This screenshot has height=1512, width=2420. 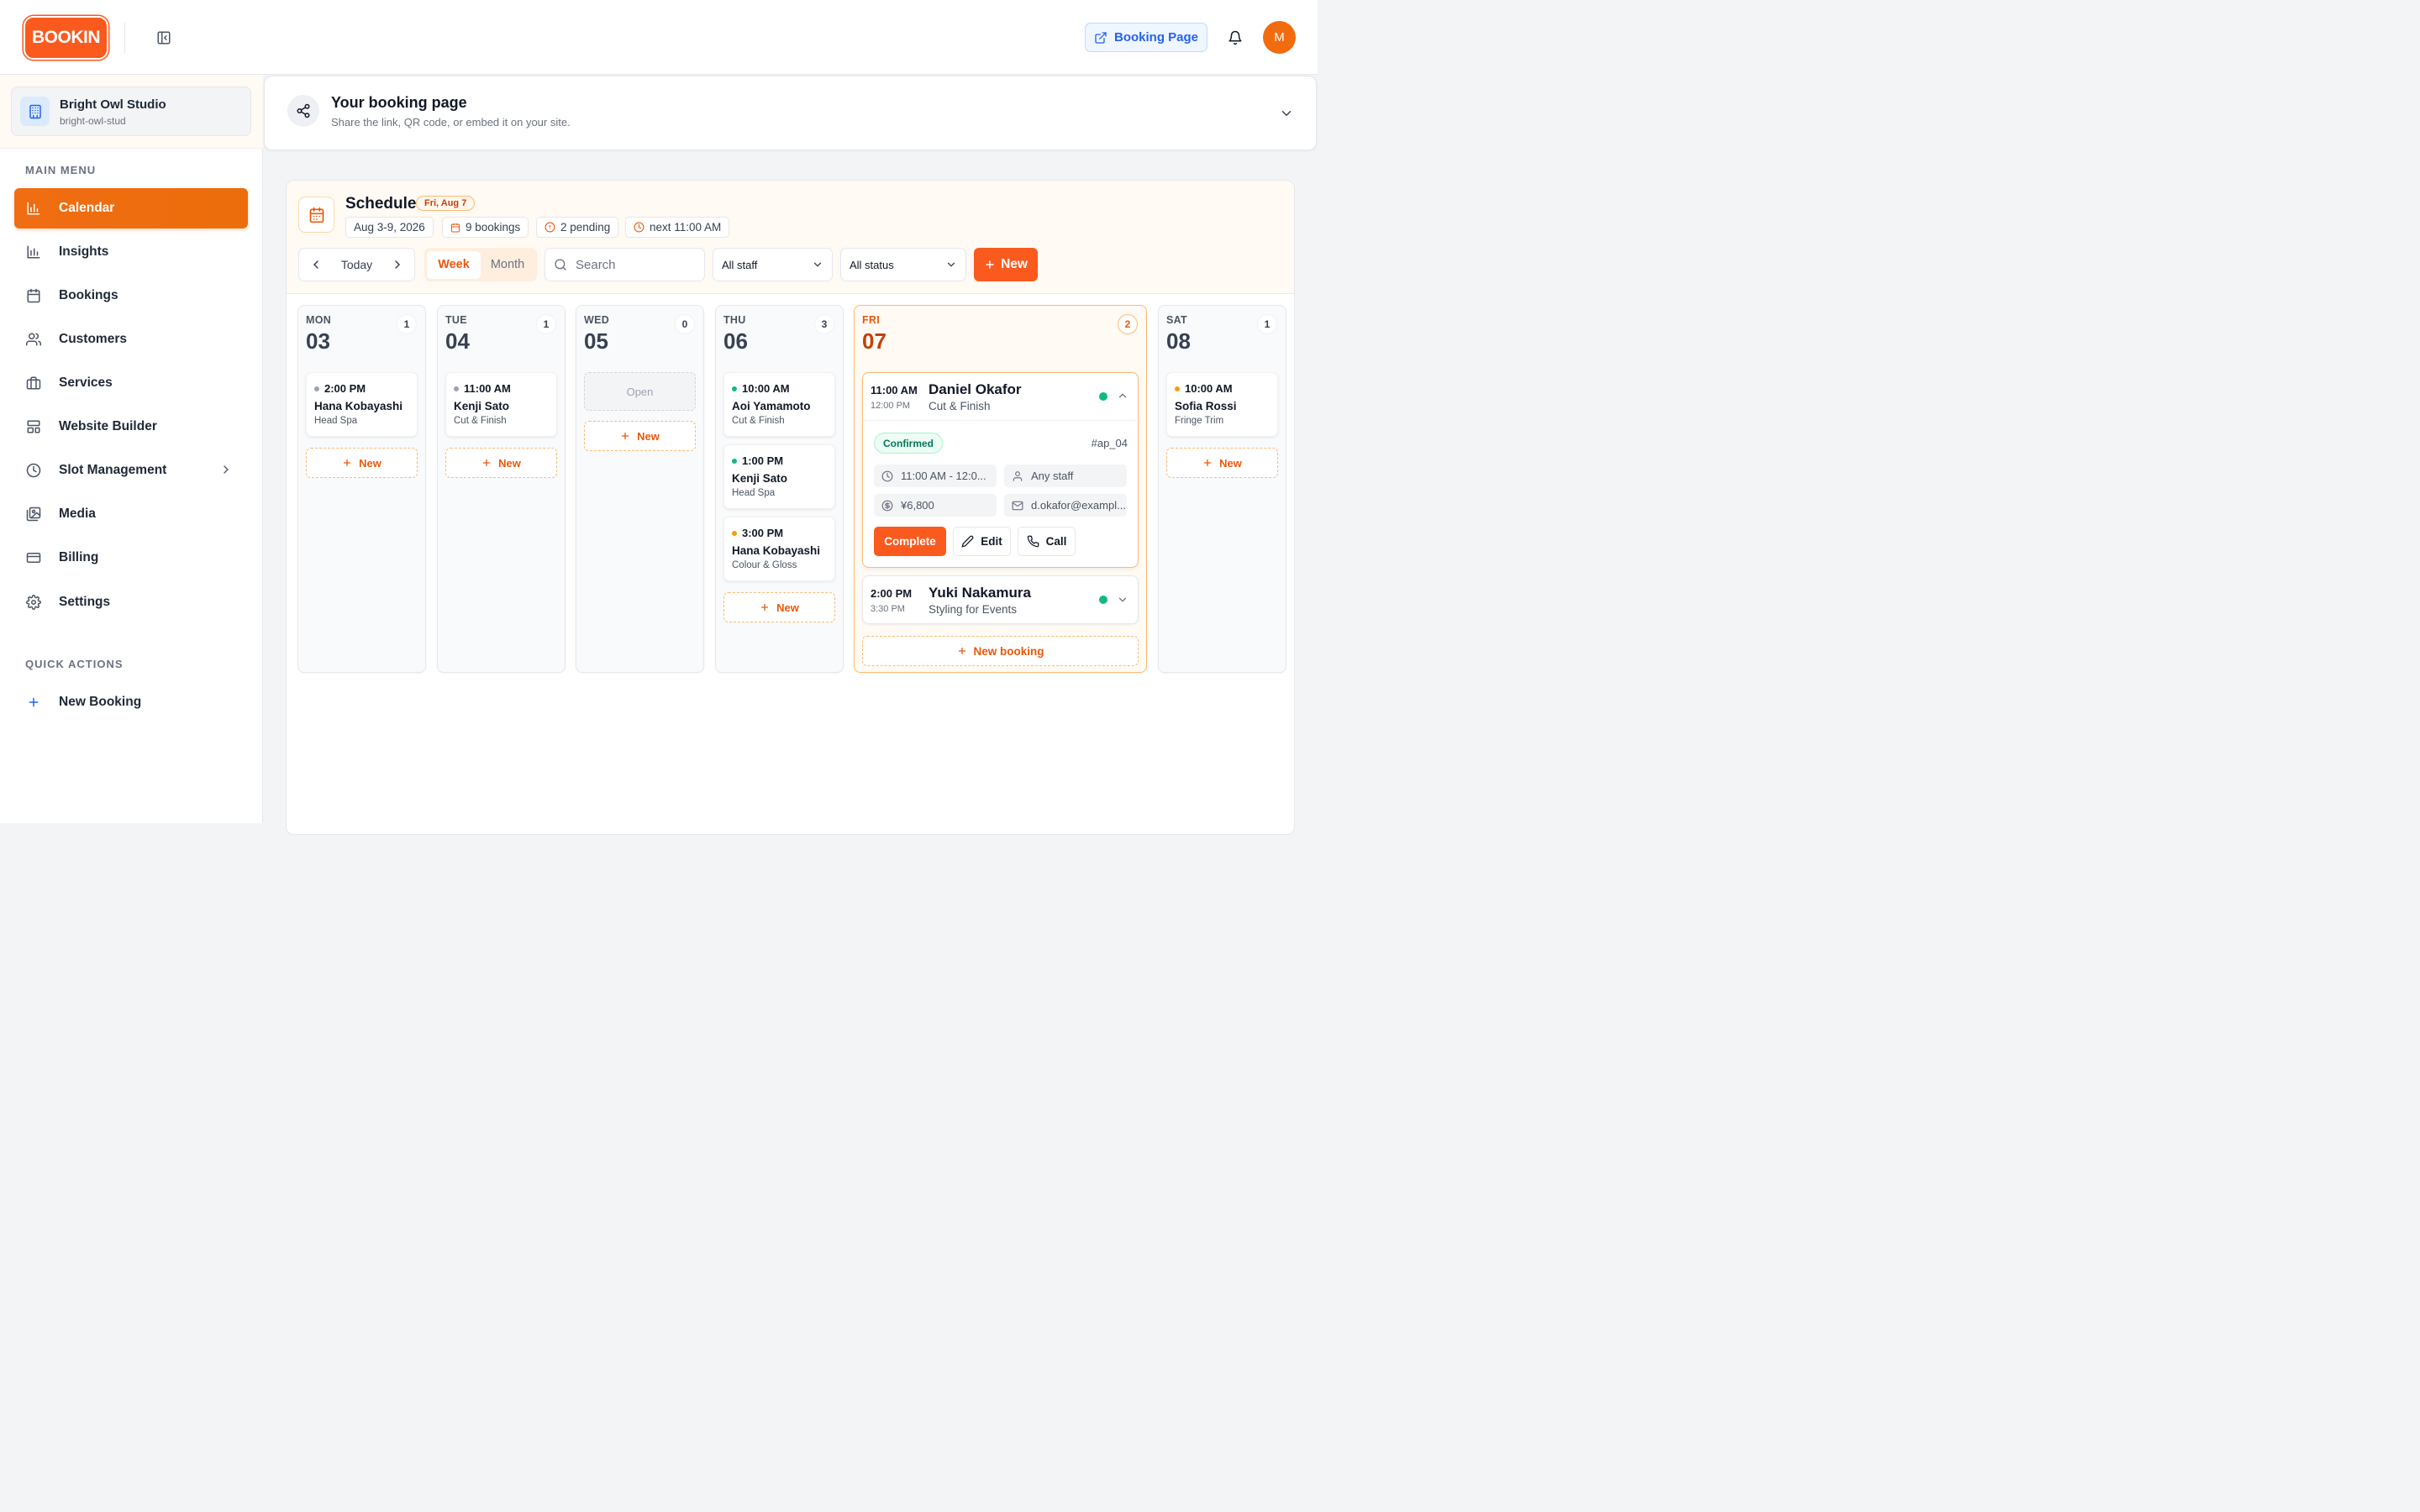 I want to click on staff-chip: Any staff, so click(x=1065, y=476).